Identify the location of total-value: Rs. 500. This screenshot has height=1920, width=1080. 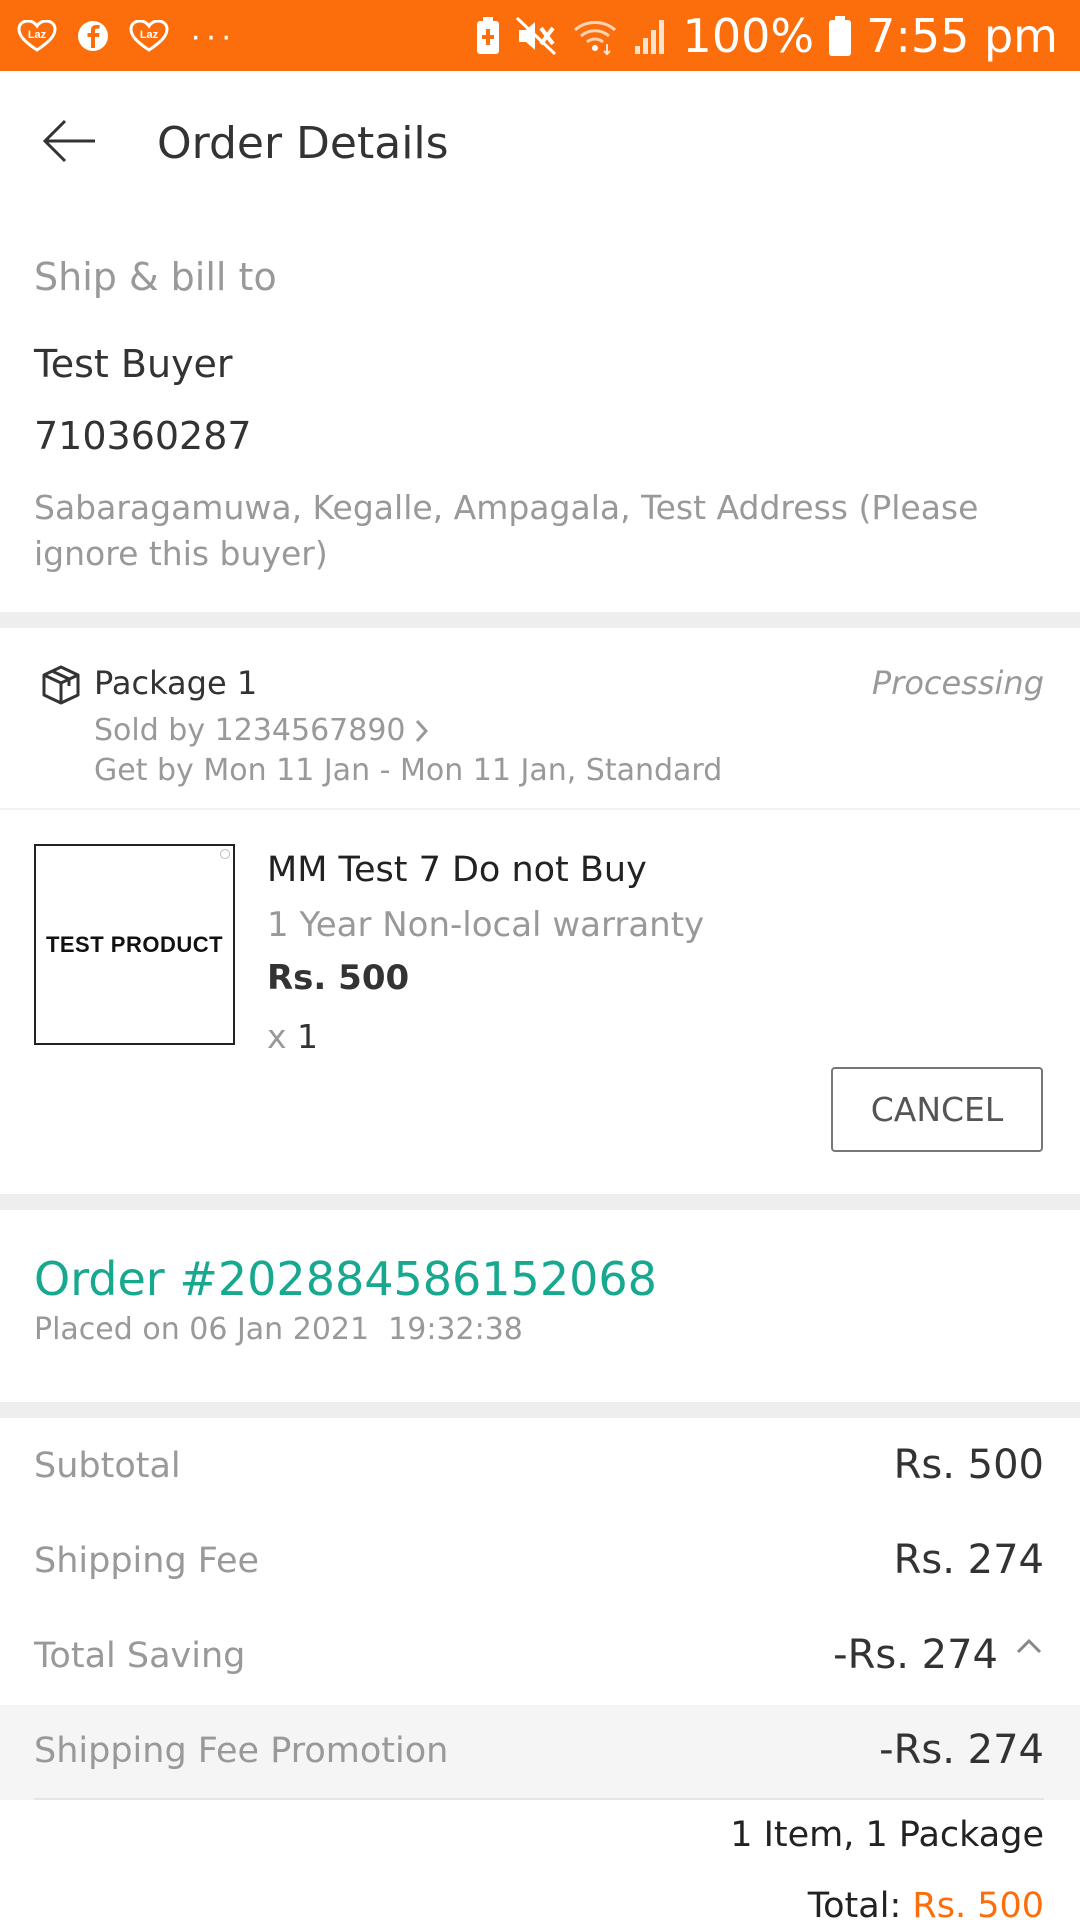
(978, 1903).